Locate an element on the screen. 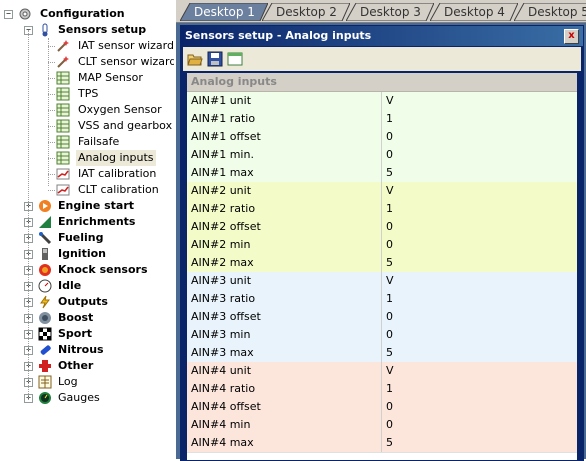 The image size is (586, 461). grid-row: AIN#4 max 5 is located at coordinates (382, 443).